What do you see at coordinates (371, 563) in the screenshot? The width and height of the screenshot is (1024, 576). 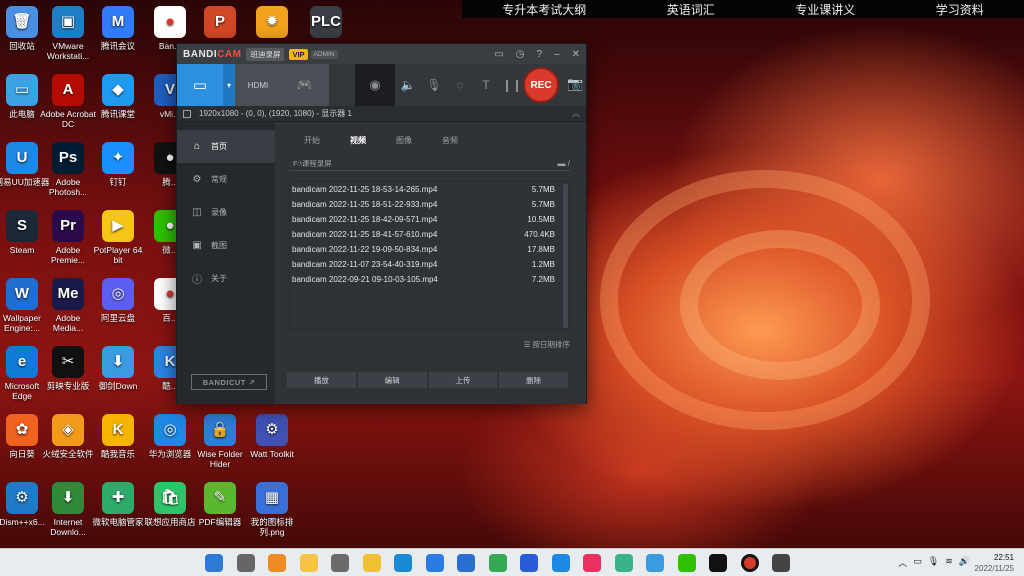 I see `notes-icon` at bounding box center [371, 563].